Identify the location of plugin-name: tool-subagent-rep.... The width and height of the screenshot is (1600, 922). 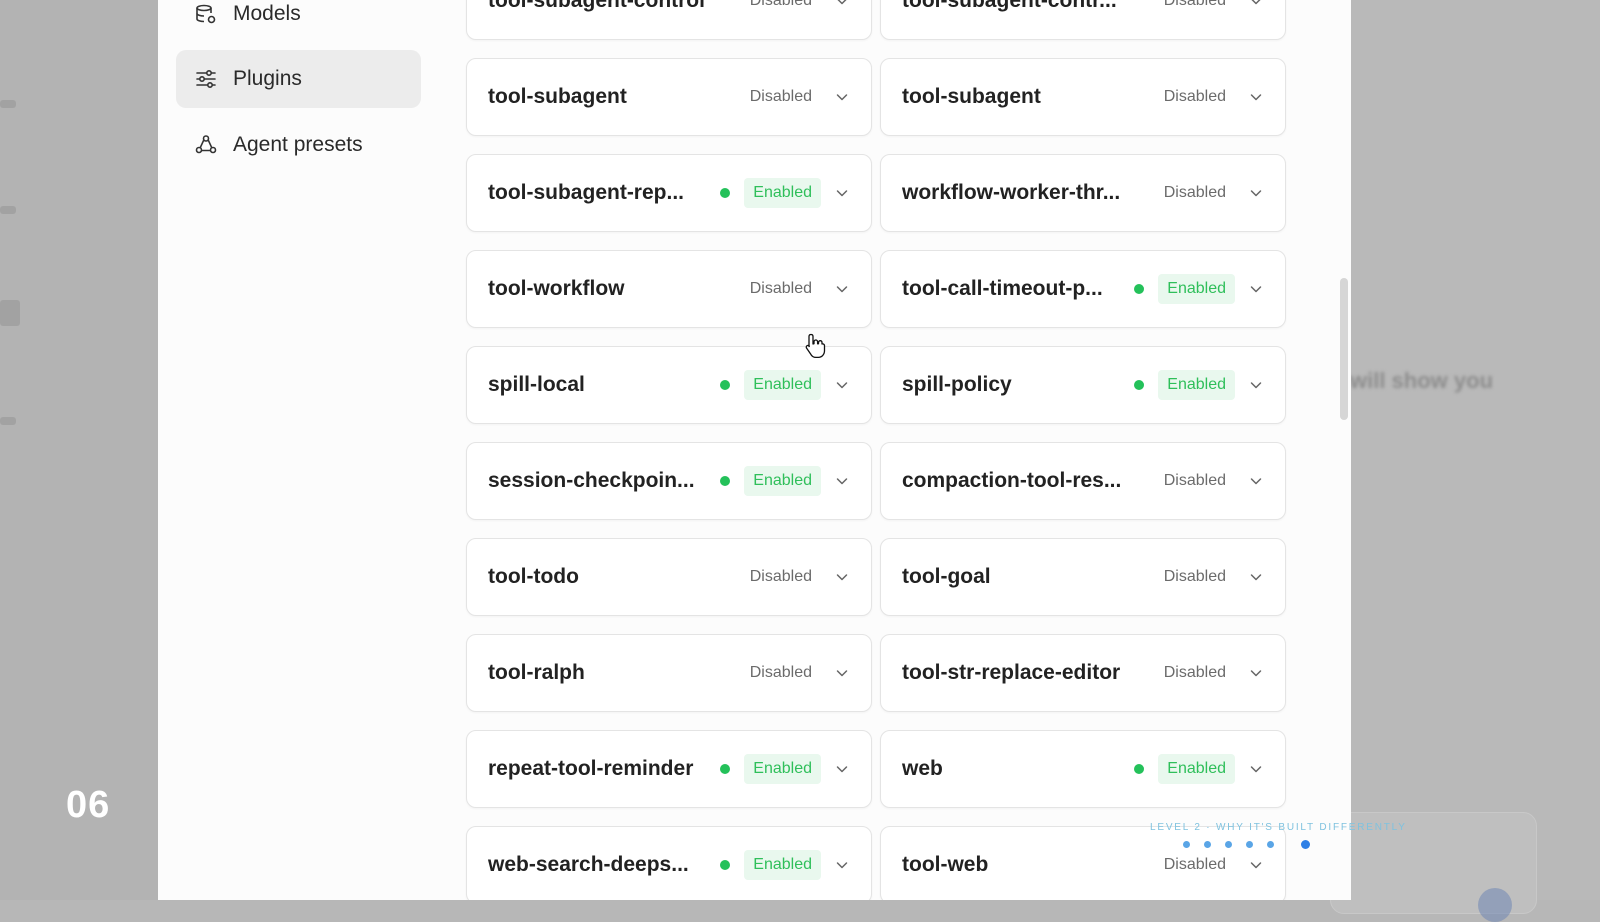
(586, 192).